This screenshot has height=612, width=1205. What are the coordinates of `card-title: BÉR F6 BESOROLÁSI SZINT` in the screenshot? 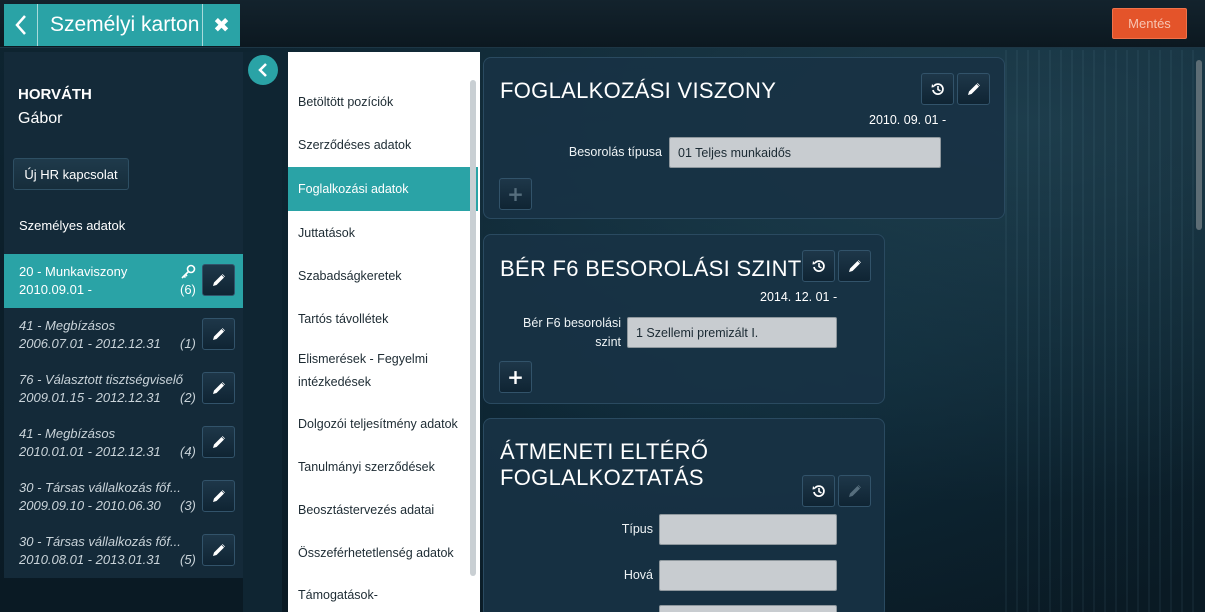 It's located at (651, 268).